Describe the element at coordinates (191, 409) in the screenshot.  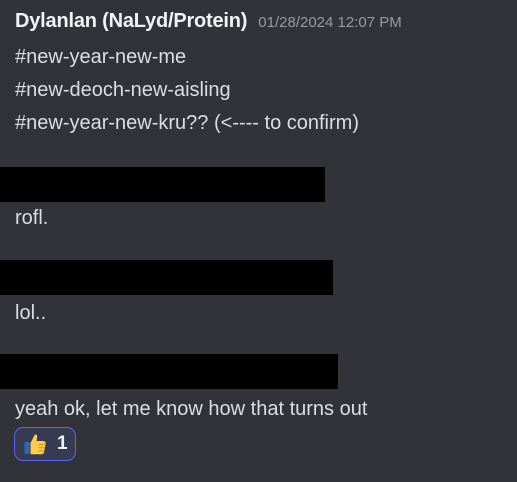
I see `followup-message: yeah ok, let me know how that turns out` at that location.